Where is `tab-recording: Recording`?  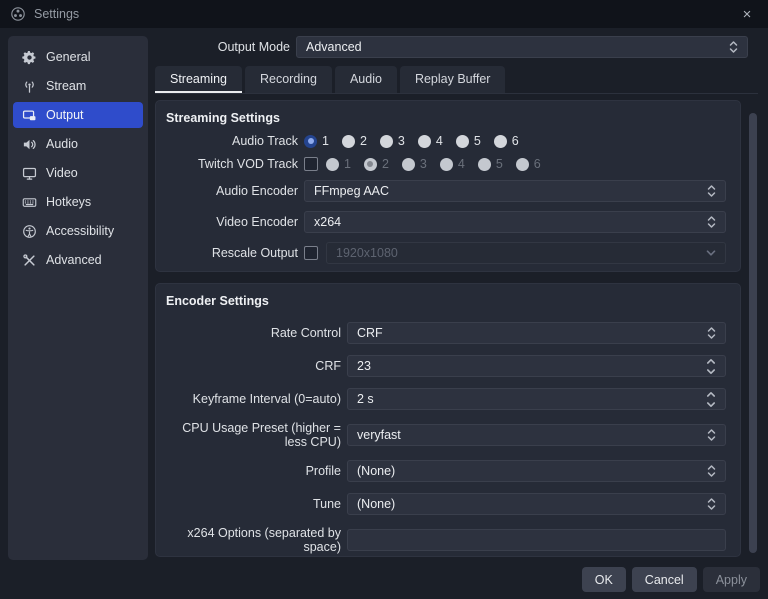
tab-recording: Recording is located at coordinates (288, 79).